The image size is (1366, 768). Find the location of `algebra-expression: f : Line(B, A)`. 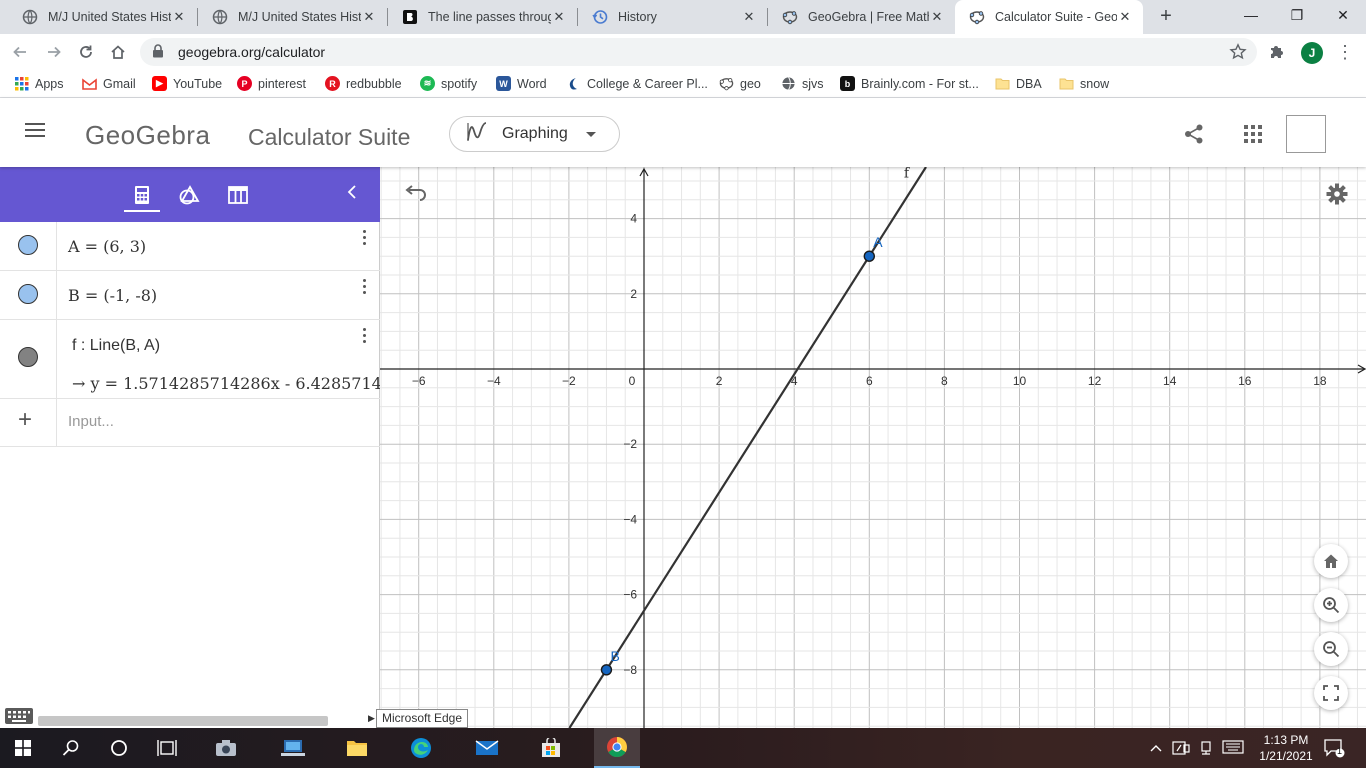

algebra-expression: f : Line(B, A) is located at coordinates (116, 346).